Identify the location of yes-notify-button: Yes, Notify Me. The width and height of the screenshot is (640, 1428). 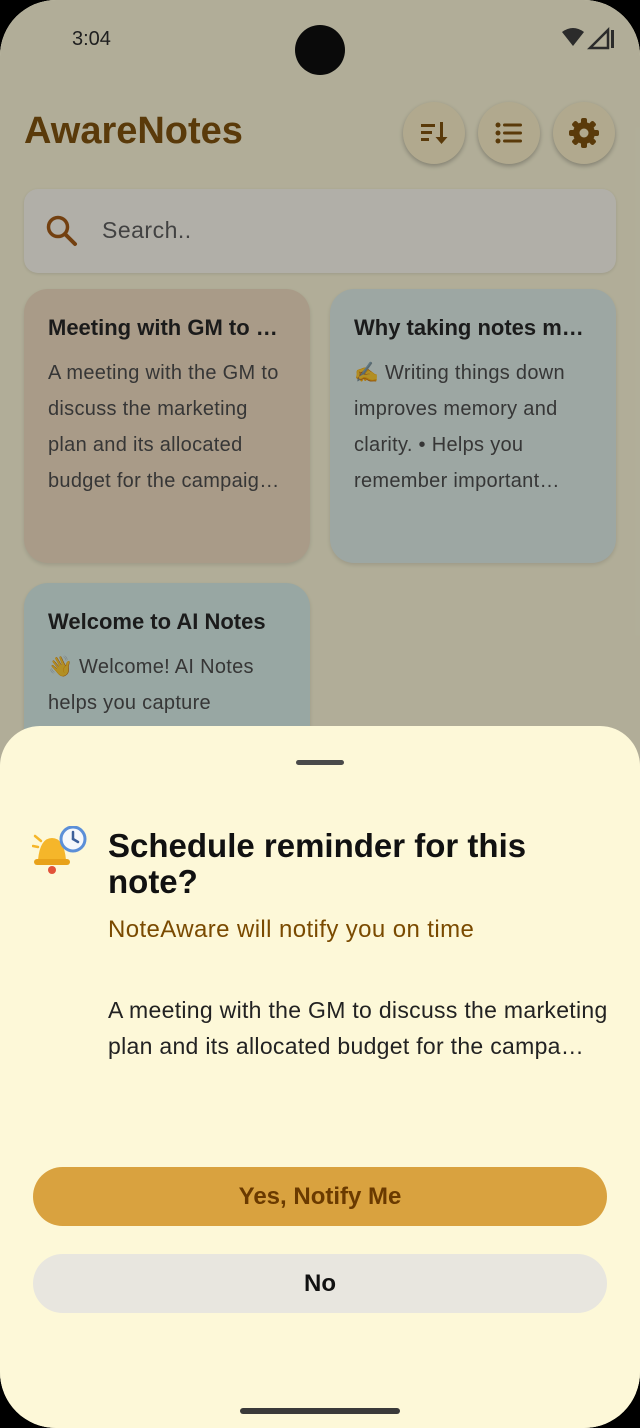
(320, 1196).